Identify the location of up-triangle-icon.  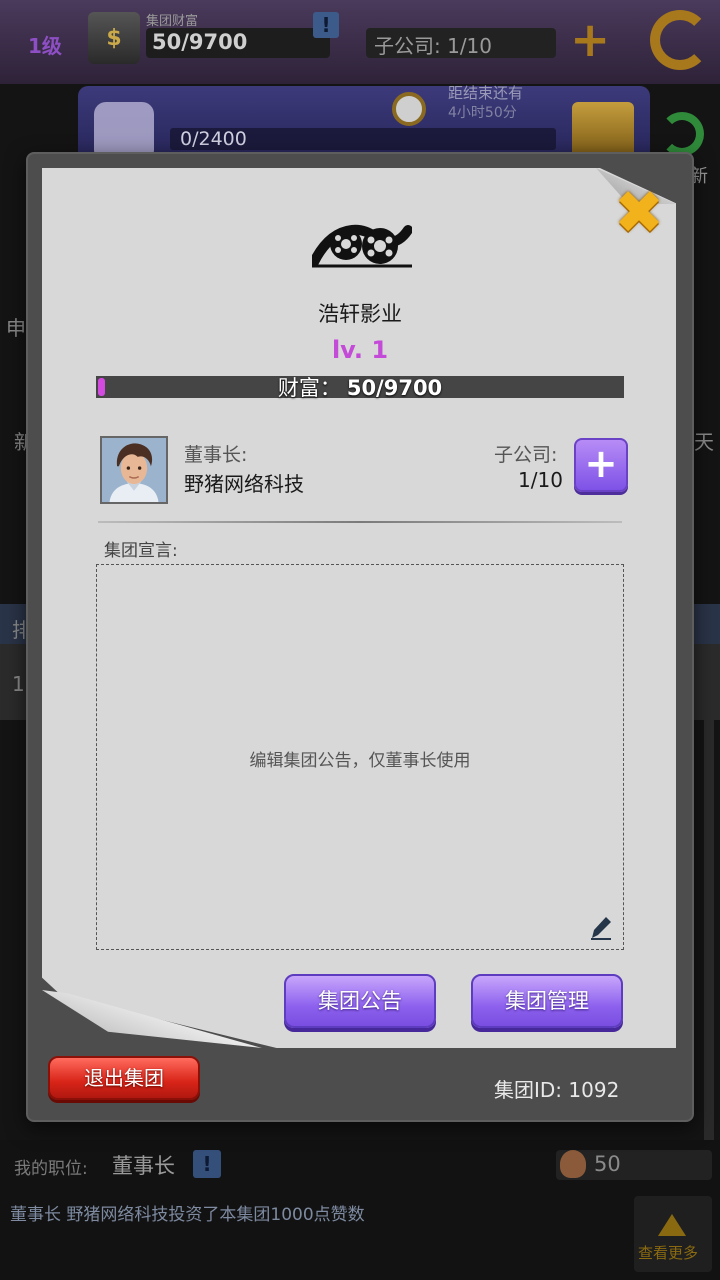
(672, 1225).